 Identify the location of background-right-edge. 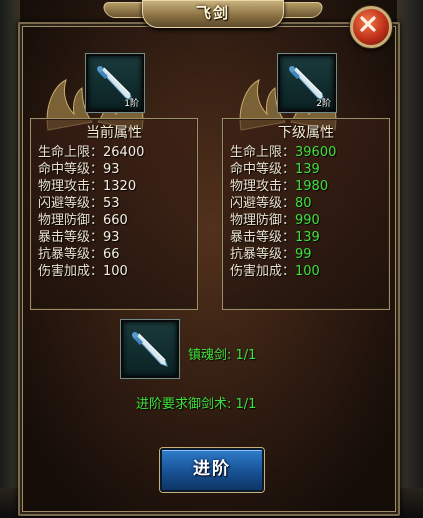
(410, 259).